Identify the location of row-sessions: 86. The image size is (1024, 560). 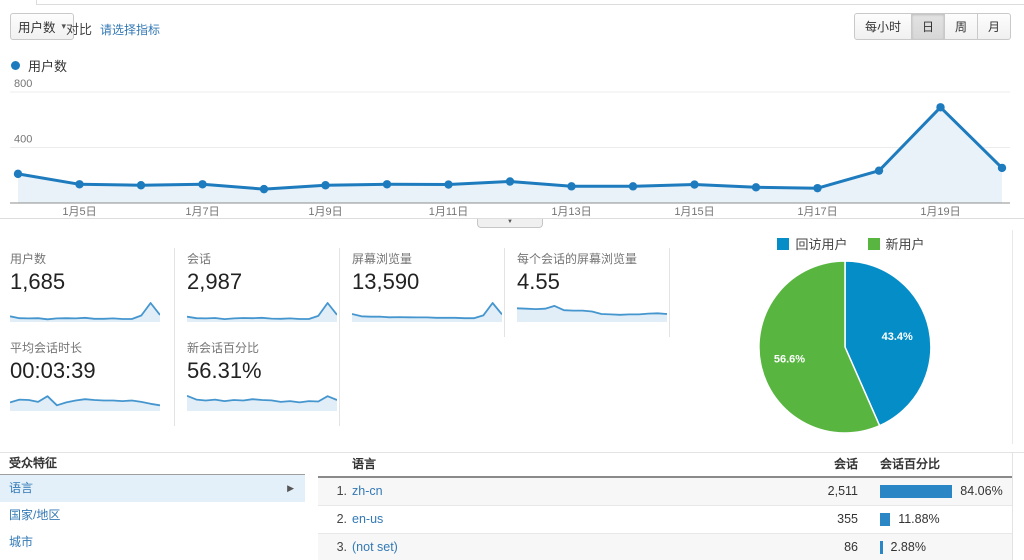
(851, 547).